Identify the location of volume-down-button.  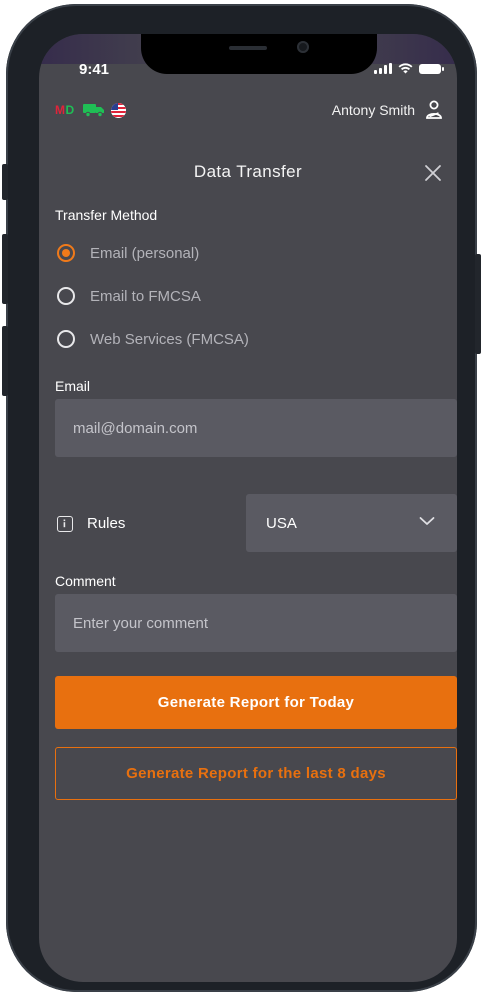
(5, 361).